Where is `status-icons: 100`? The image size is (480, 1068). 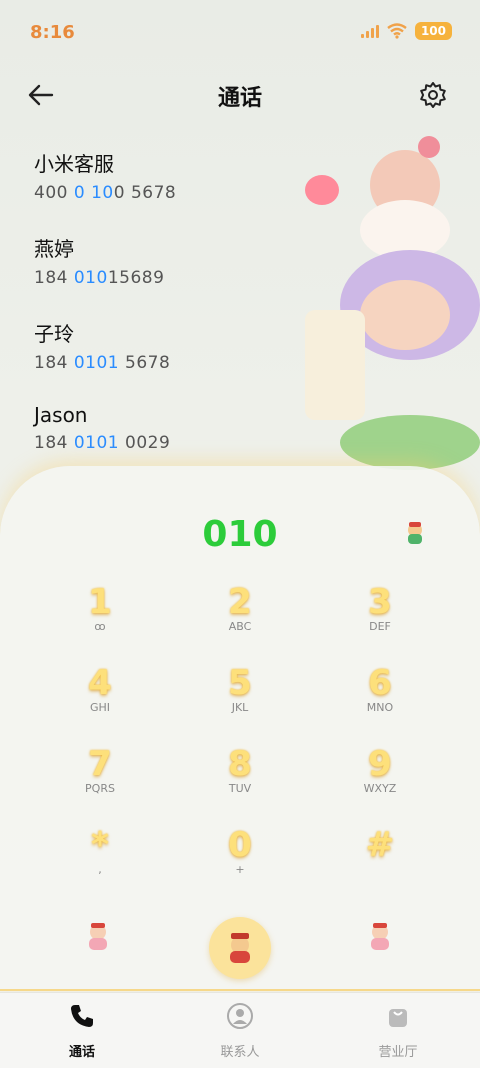
status-icons: 100 is located at coordinates (406, 31).